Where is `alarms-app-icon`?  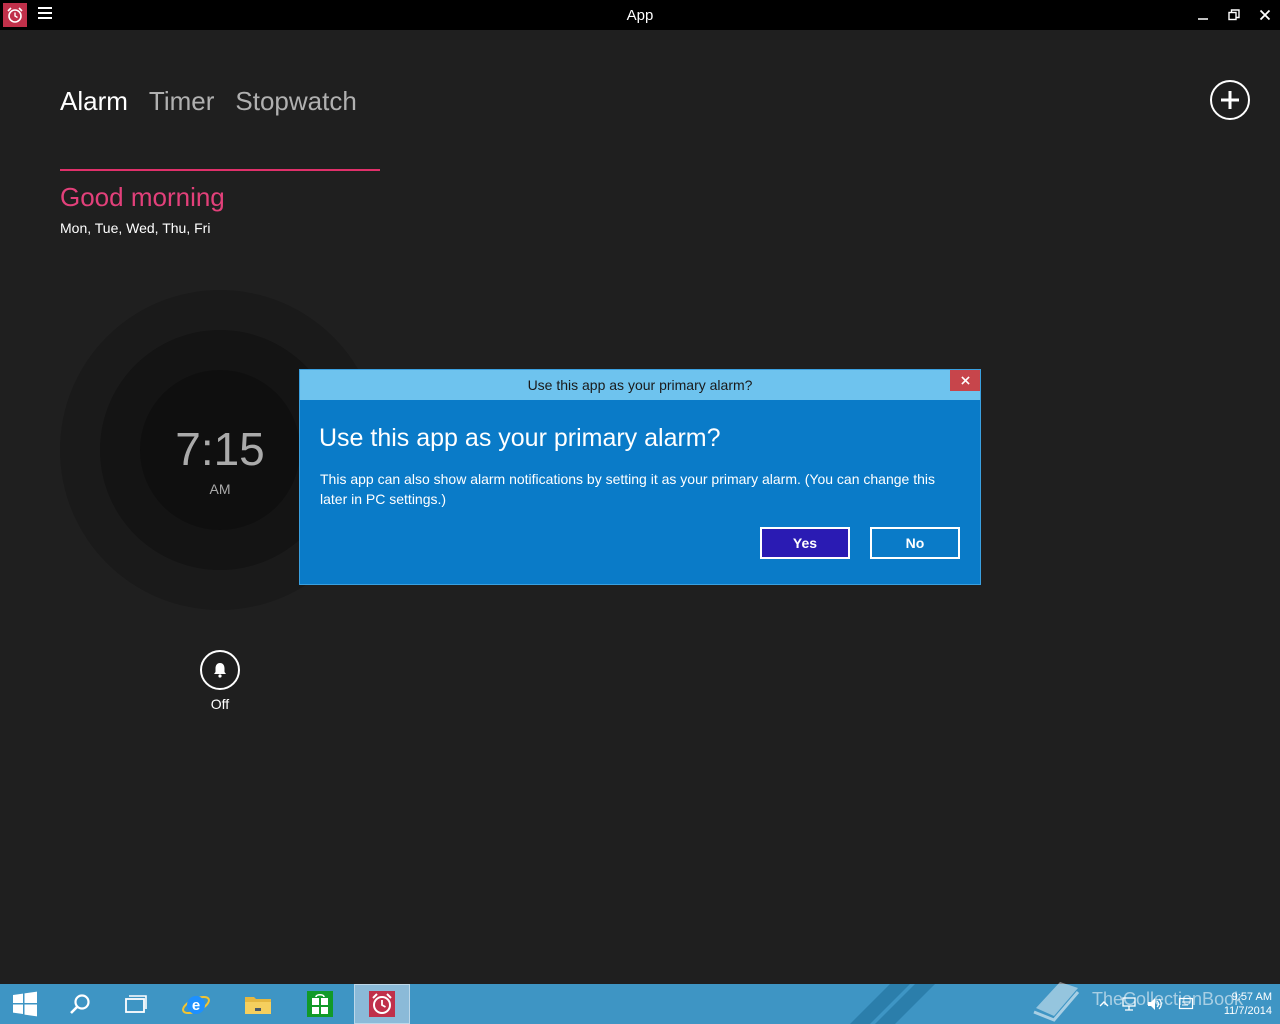 alarms-app-icon is located at coordinates (382, 1004).